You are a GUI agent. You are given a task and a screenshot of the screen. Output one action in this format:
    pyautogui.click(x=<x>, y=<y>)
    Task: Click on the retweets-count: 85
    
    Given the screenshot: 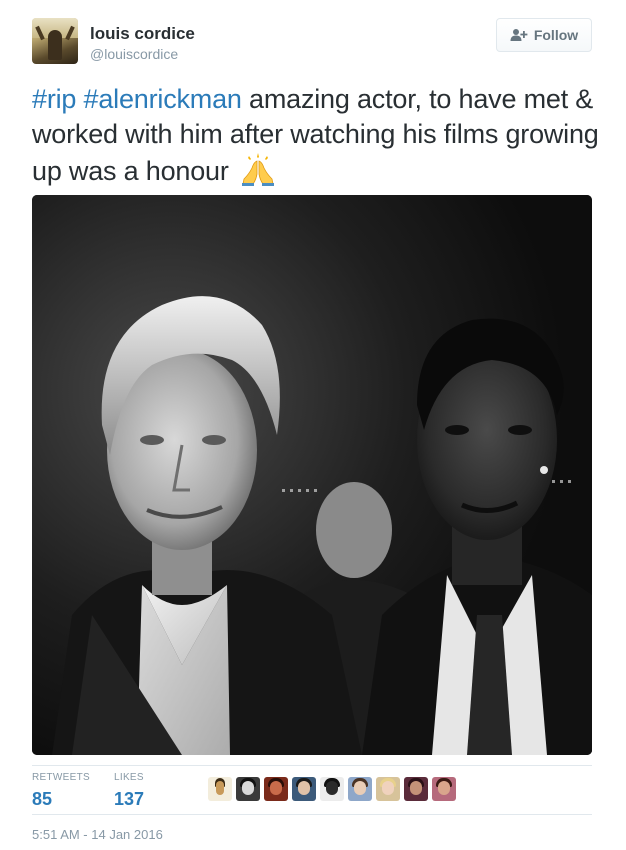 What is the action you would take?
    pyautogui.click(x=42, y=799)
    